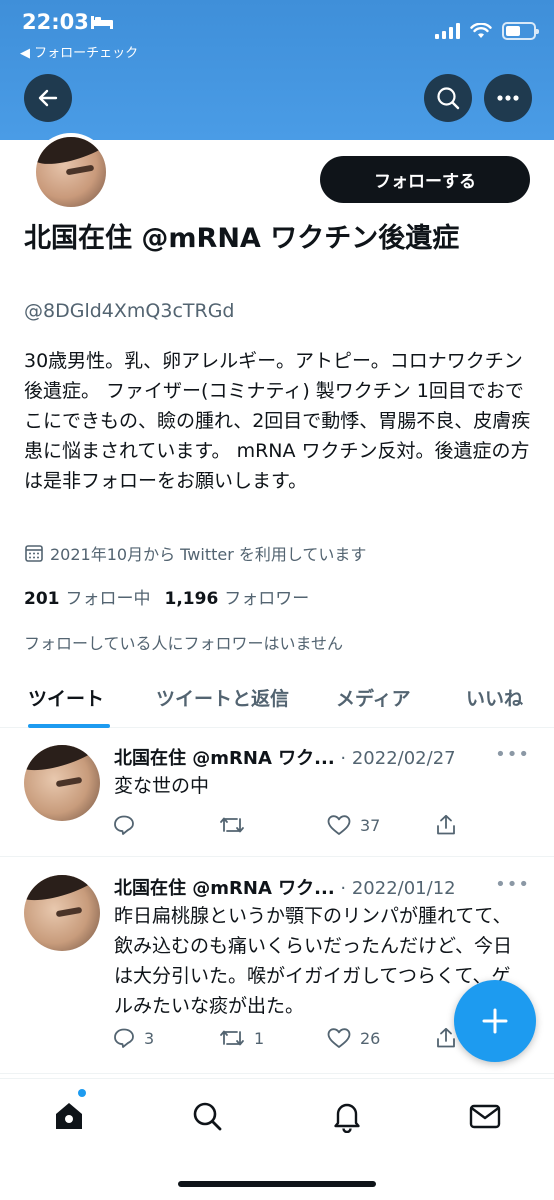  I want to click on calendar-icon, so click(34, 553).